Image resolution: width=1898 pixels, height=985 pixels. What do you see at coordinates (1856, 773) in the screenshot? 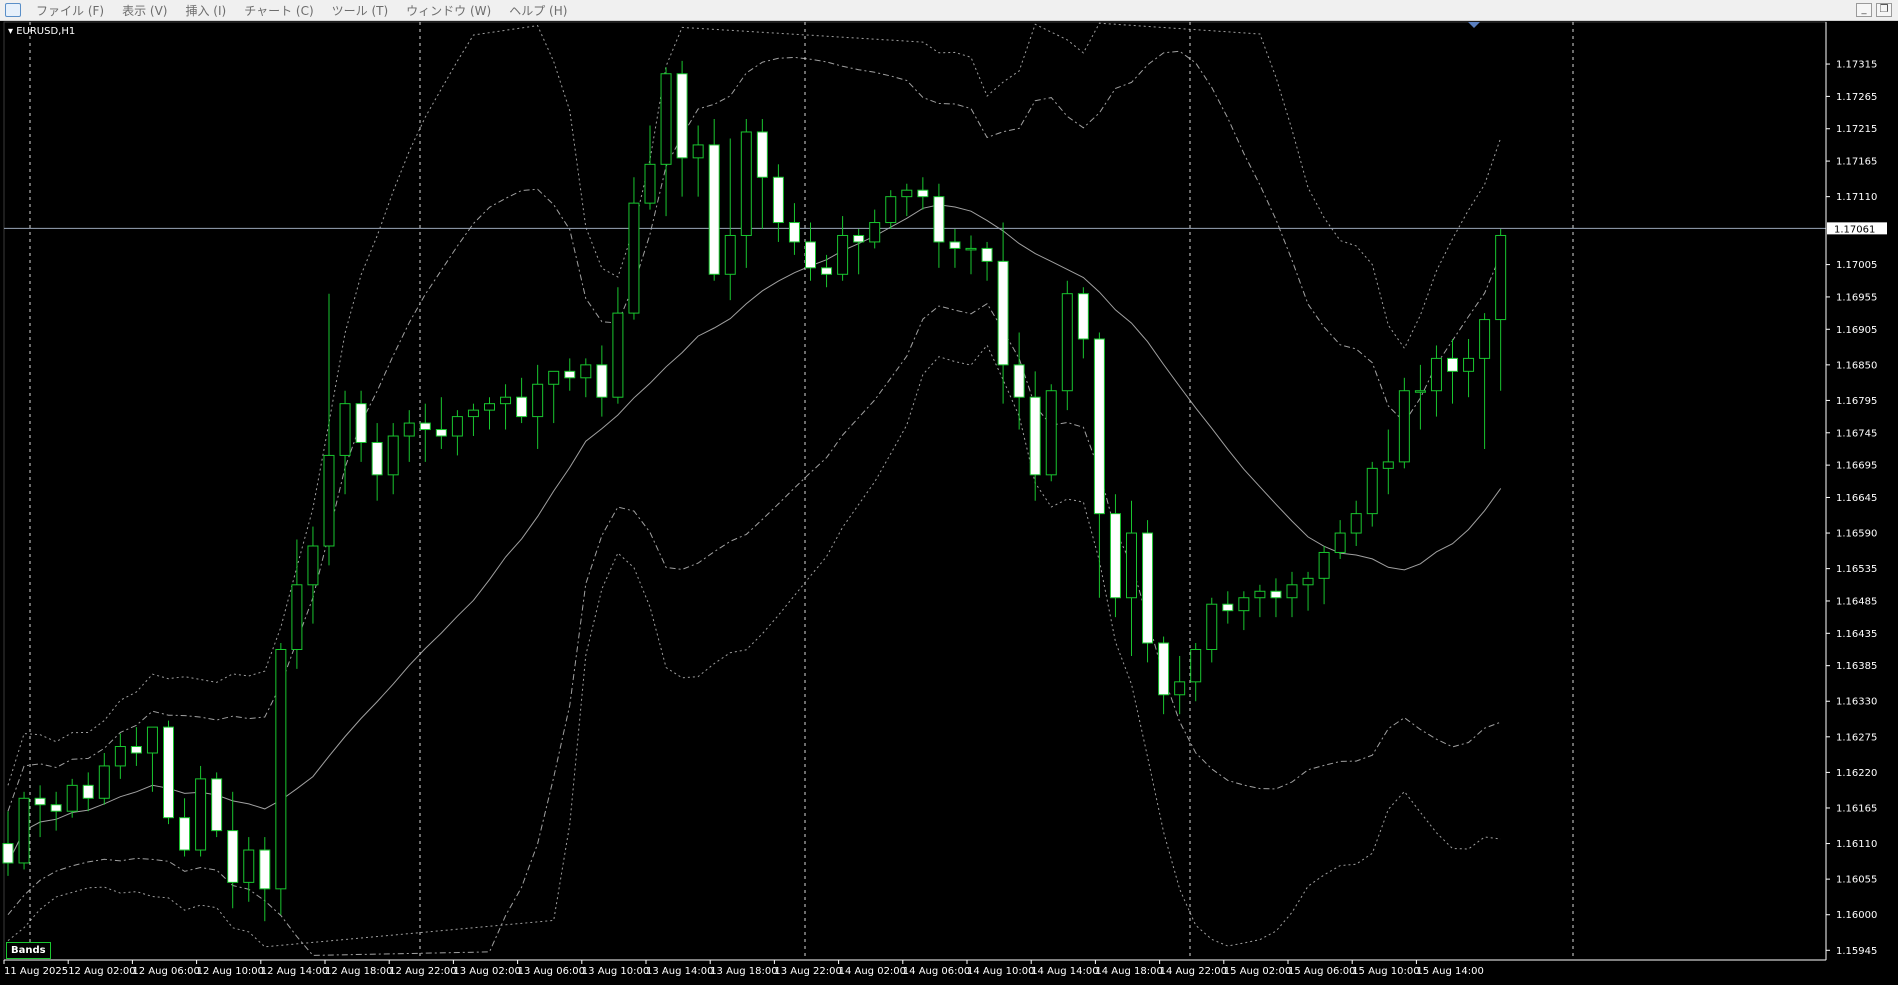
I see `price-tick-label: 1.16220` at bounding box center [1856, 773].